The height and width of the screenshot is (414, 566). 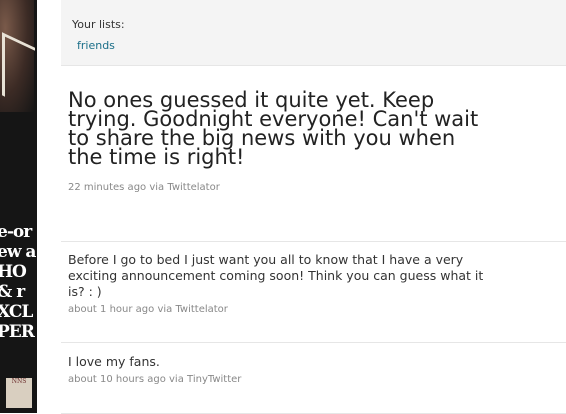 I want to click on profile-background-image: e-or ew a HO & r XCL PER NNS, so click(x=18, y=206).